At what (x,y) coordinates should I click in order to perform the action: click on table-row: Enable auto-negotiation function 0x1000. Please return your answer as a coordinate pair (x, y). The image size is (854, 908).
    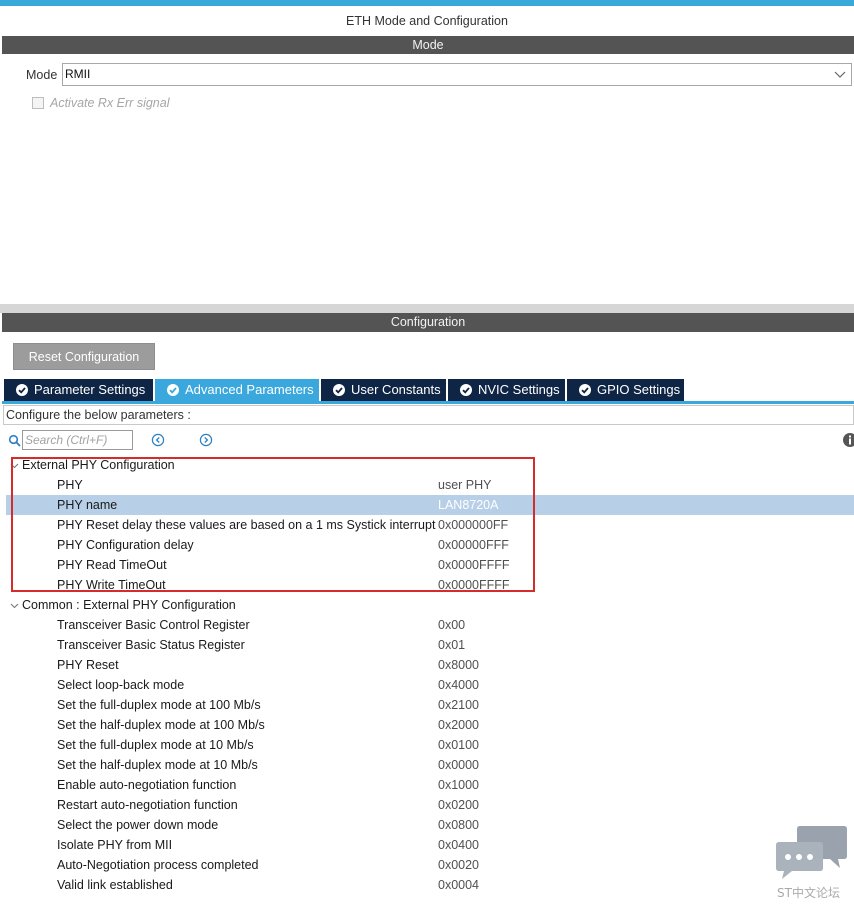
    Looking at the image, I should click on (430, 785).